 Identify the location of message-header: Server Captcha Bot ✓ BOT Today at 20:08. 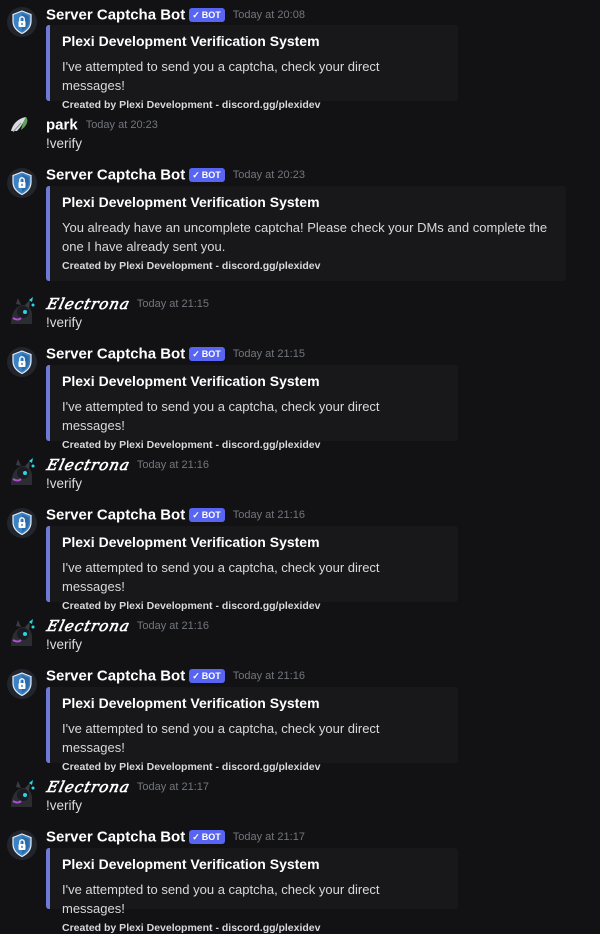
(175, 15).